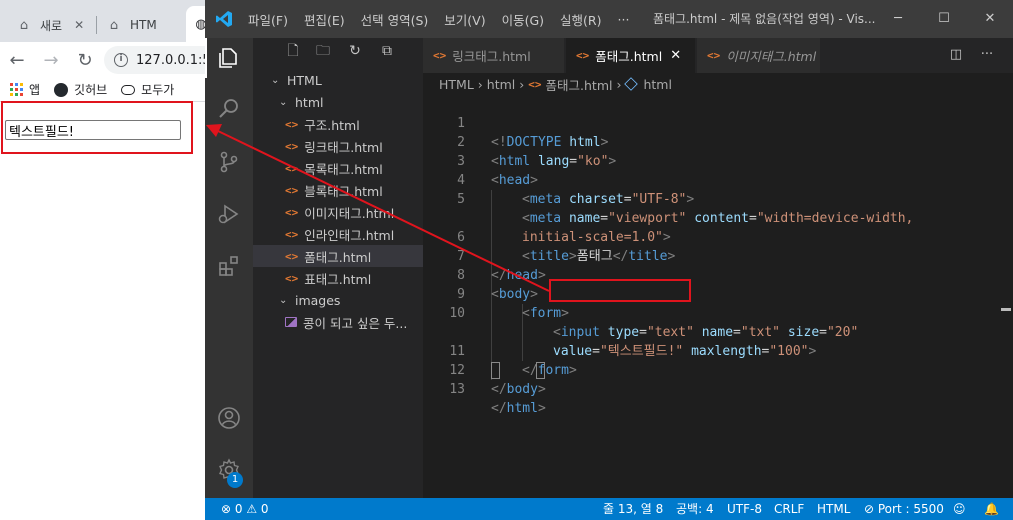  What do you see at coordinates (229, 266) in the screenshot?
I see `extensions-icon` at bounding box center [229, 266].